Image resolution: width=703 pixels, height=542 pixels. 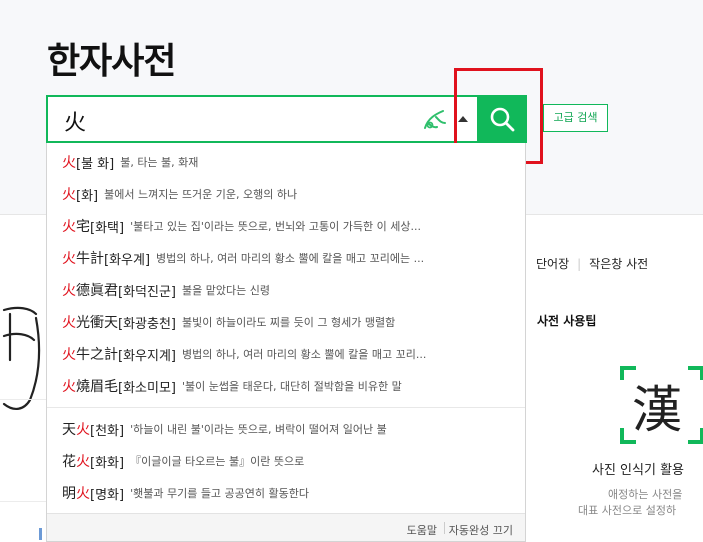 I want to click on help-link: 도움말, so click(x=422, y=530).